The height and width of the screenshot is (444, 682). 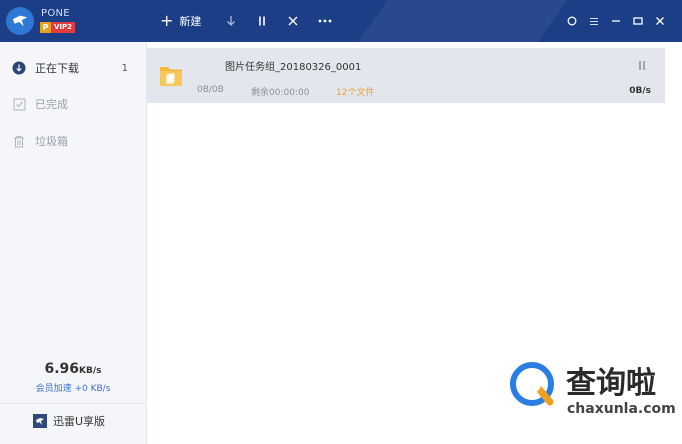 What do you see at coordinates (171, 75) in the screenshot?
I see `folder-icon` at bounding box center [171, 75].